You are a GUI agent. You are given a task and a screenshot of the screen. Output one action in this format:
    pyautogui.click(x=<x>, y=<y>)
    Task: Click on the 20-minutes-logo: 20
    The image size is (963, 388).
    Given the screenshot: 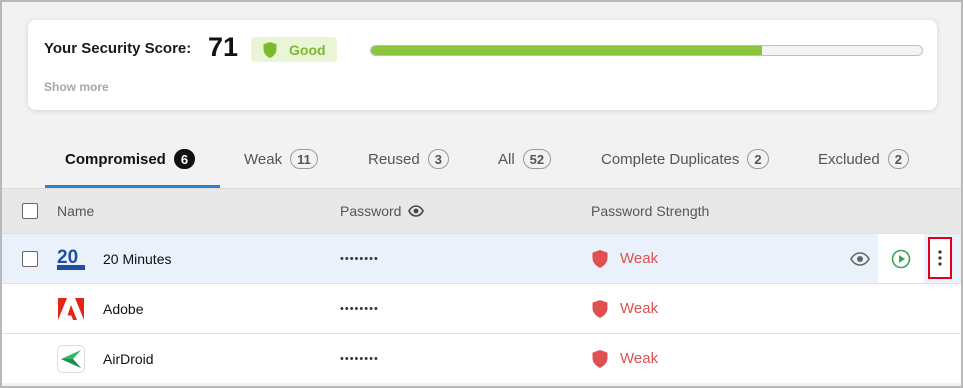 What is the action you would take?
    pyautogui.click(x=71, y=259)
    